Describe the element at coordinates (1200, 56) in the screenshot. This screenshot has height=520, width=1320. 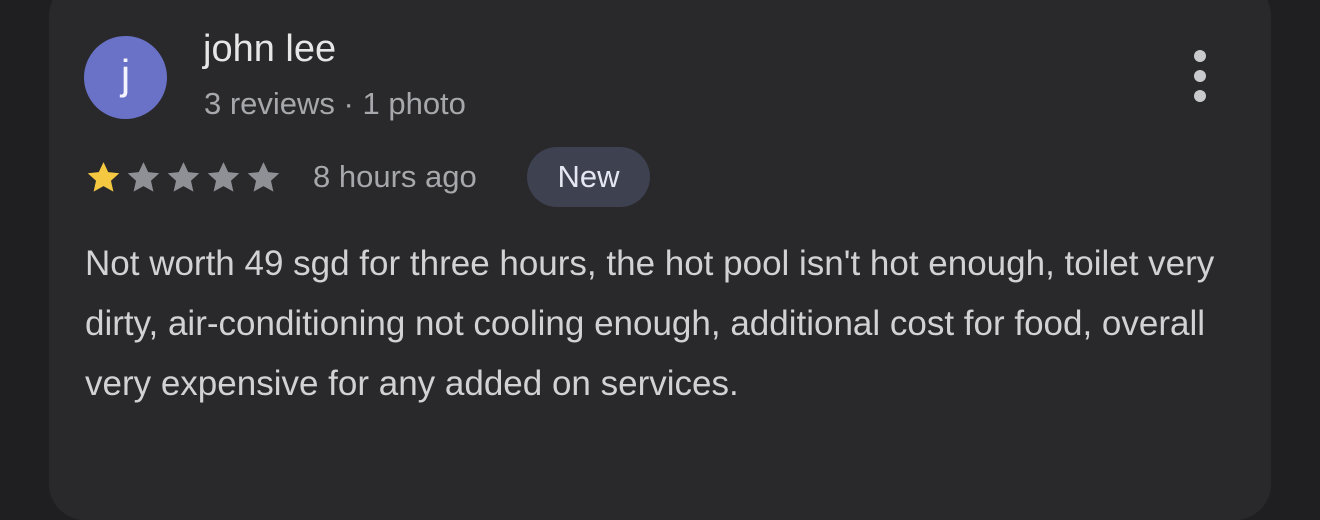
I see `more-vert-icon` at that location.